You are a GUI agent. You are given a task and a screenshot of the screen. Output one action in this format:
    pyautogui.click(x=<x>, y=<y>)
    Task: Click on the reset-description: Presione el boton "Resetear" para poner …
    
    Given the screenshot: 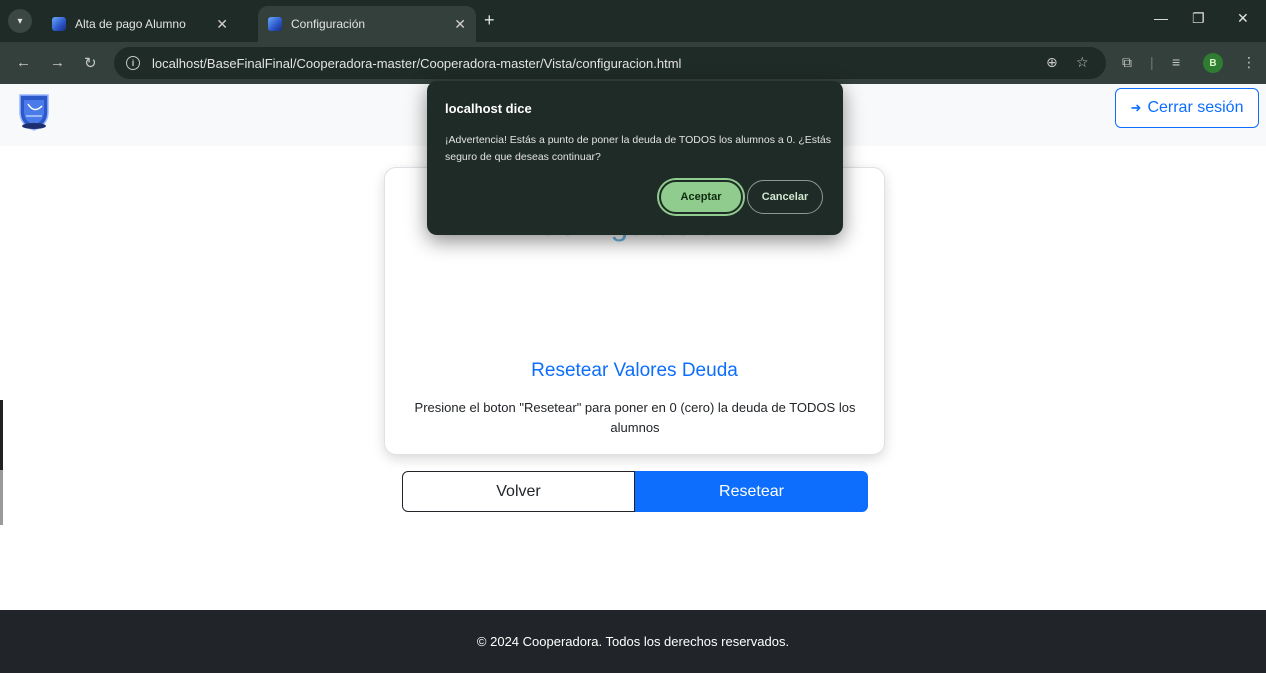 What is the action you would take?
    pyautogui.click(x=635, y=417)
    